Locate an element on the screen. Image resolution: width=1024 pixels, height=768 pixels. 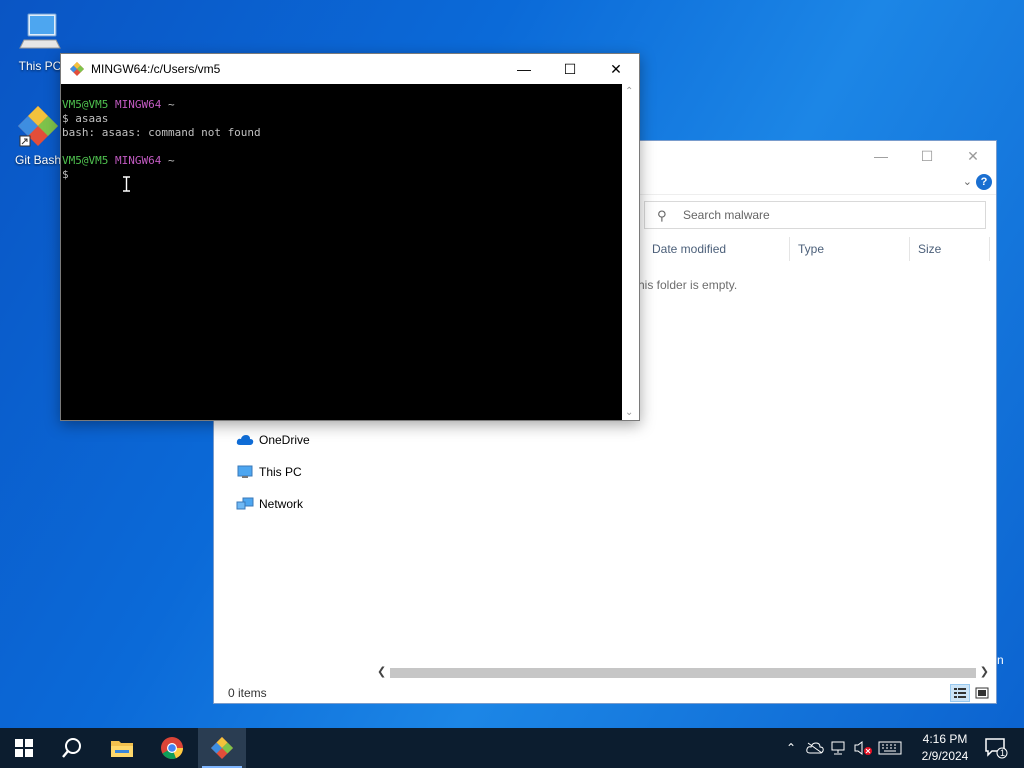
onedrive-tray-icon is located at coordinates (815, 748).